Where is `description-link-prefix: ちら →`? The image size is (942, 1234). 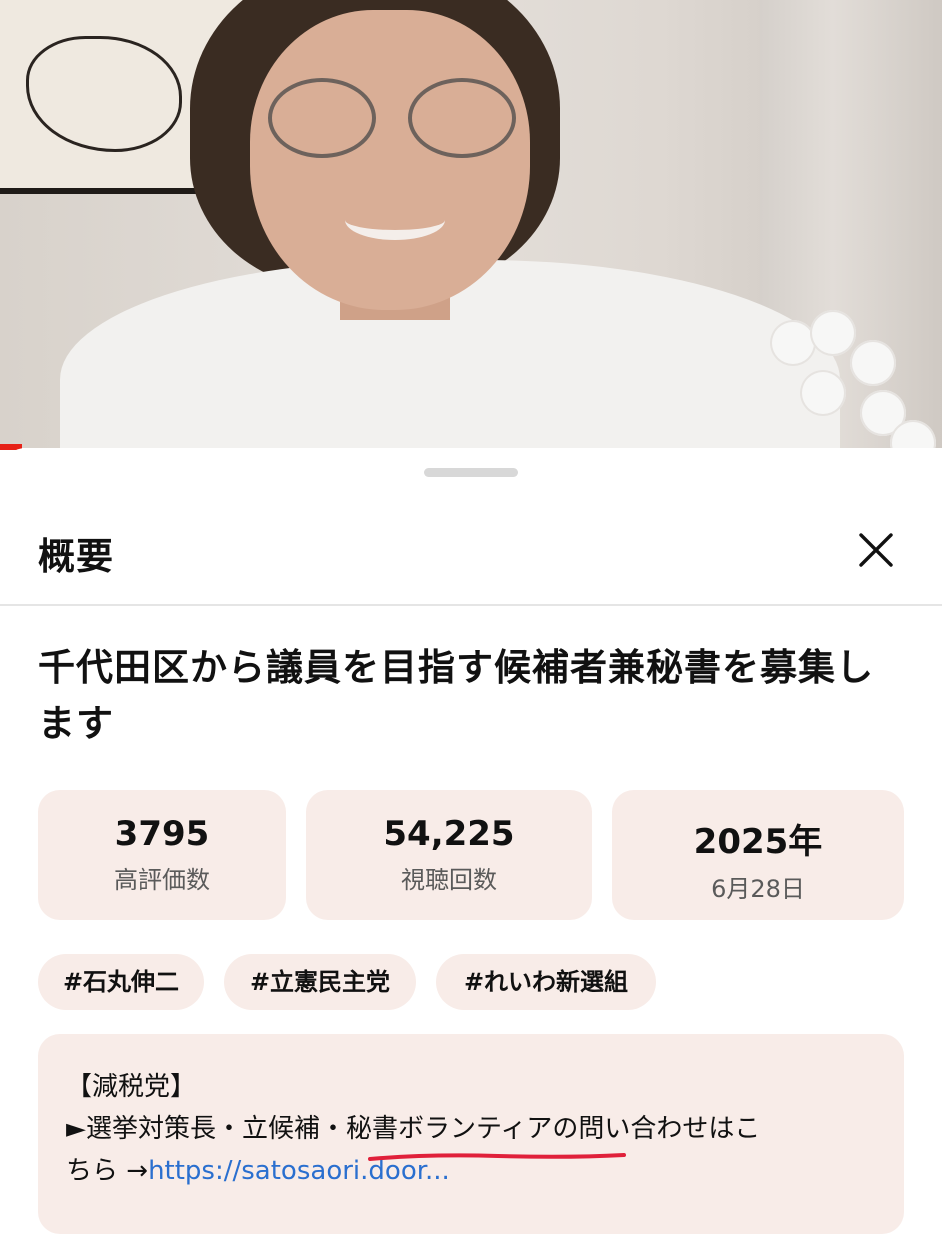
description-link-prefix: ちら → is located at coordinates (107, 1171).